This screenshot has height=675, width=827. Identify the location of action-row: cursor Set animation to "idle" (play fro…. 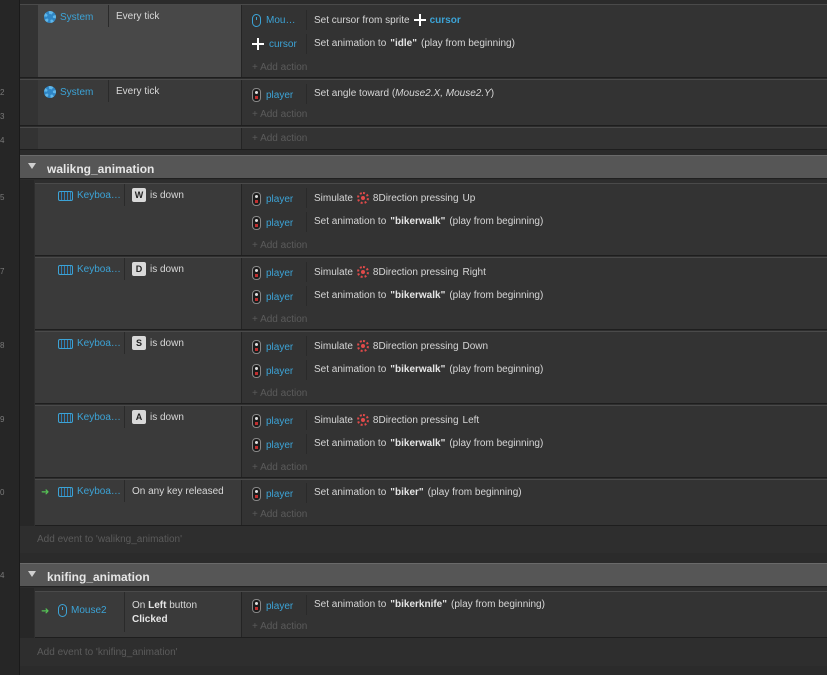
(534, 44).